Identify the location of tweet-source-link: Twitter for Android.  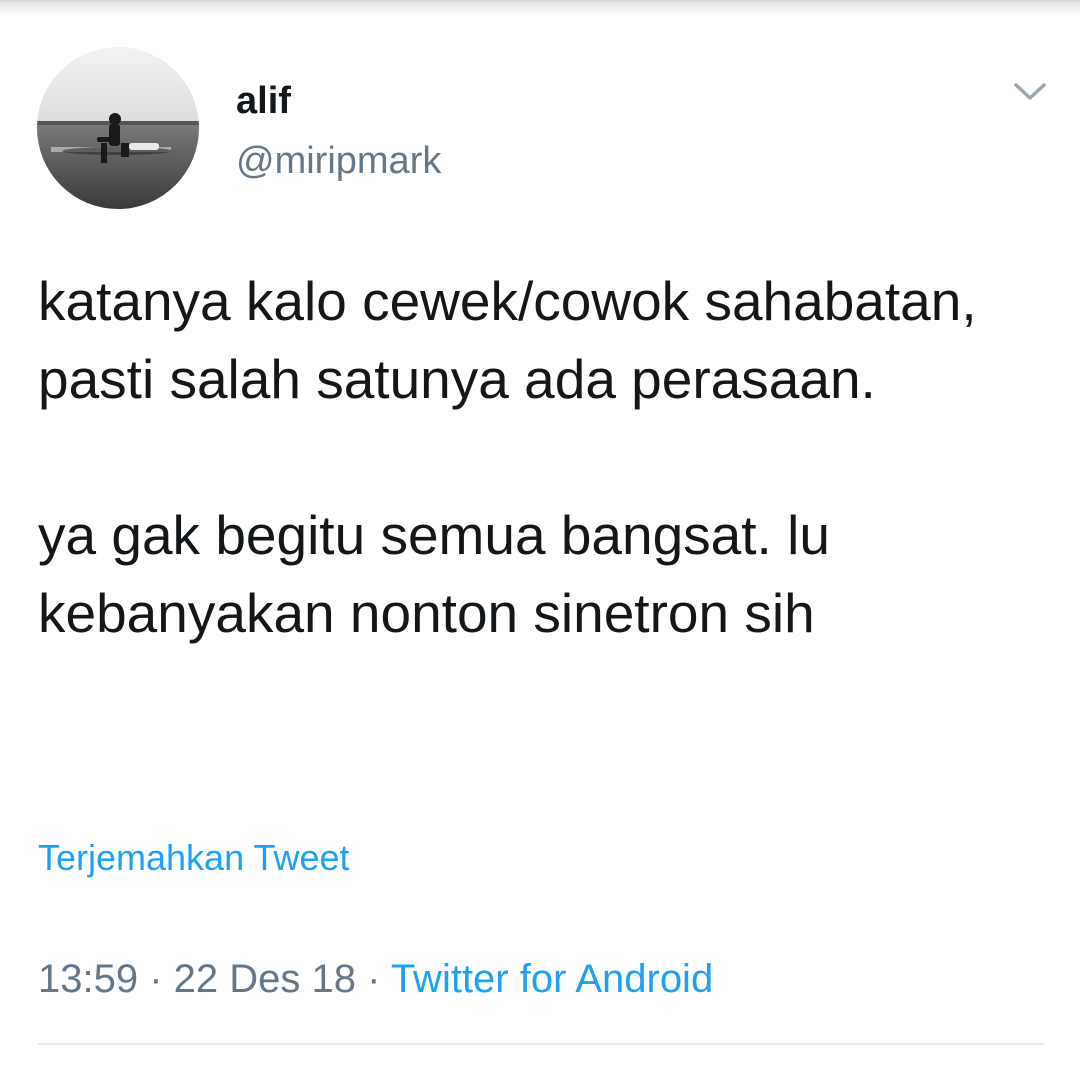
(552, 979).